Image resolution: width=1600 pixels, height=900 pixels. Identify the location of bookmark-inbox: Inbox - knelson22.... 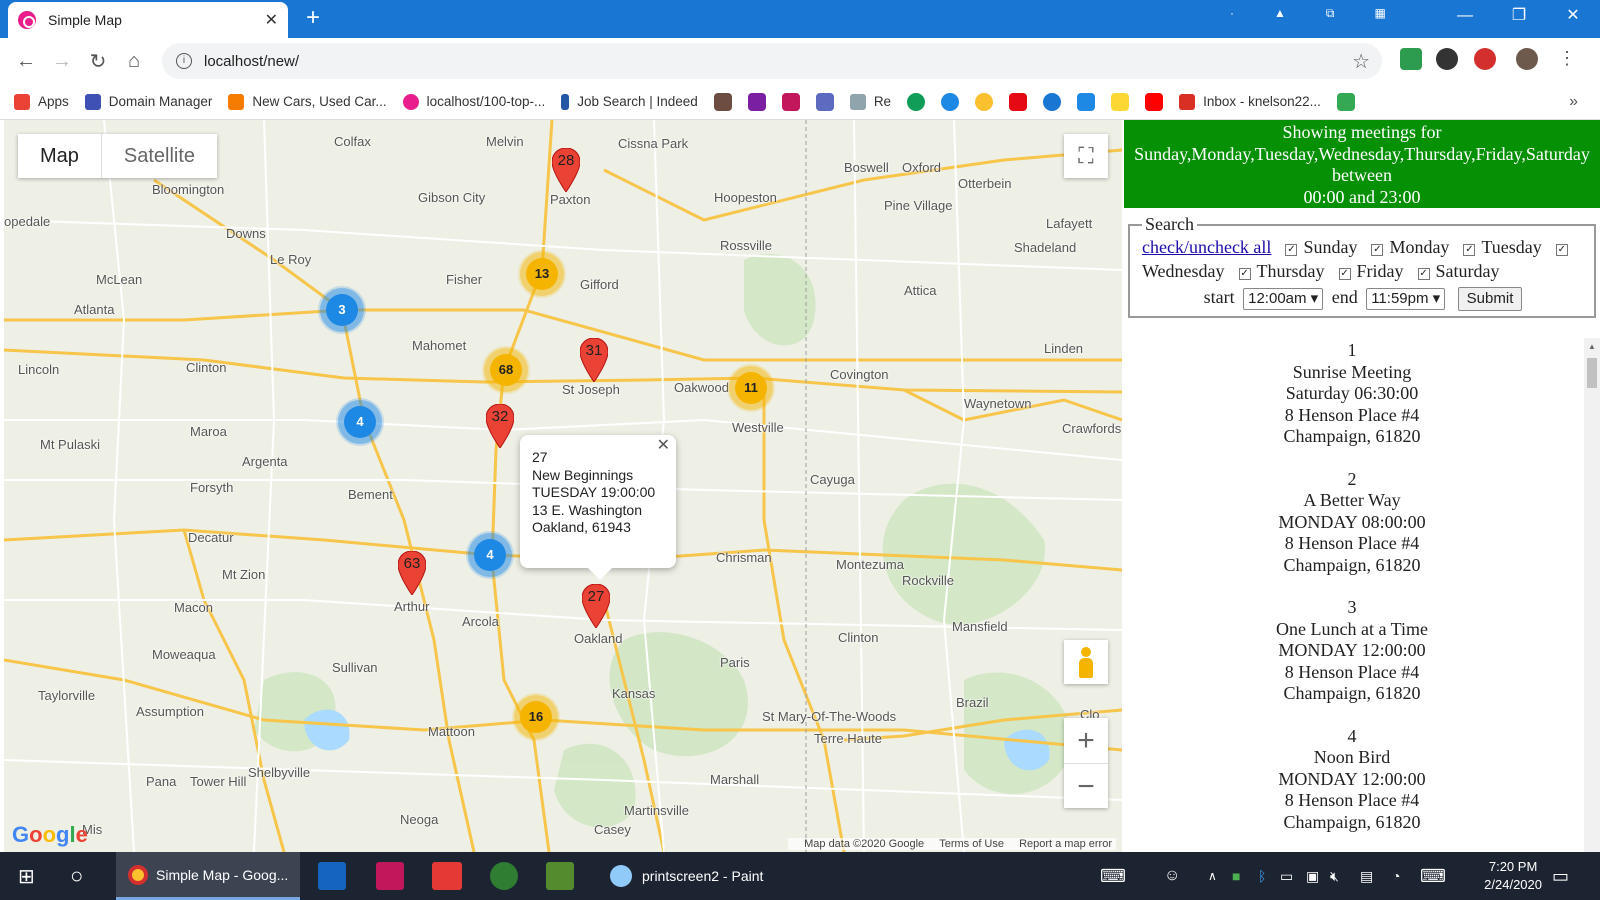
(1250, 101).